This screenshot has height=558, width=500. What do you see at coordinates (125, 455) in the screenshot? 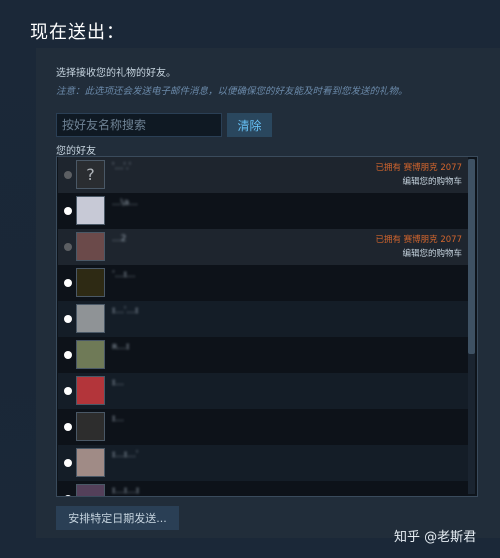
I see `friend-name: ɪ...ɪ...ˈ` at bounding box center [125, 455].